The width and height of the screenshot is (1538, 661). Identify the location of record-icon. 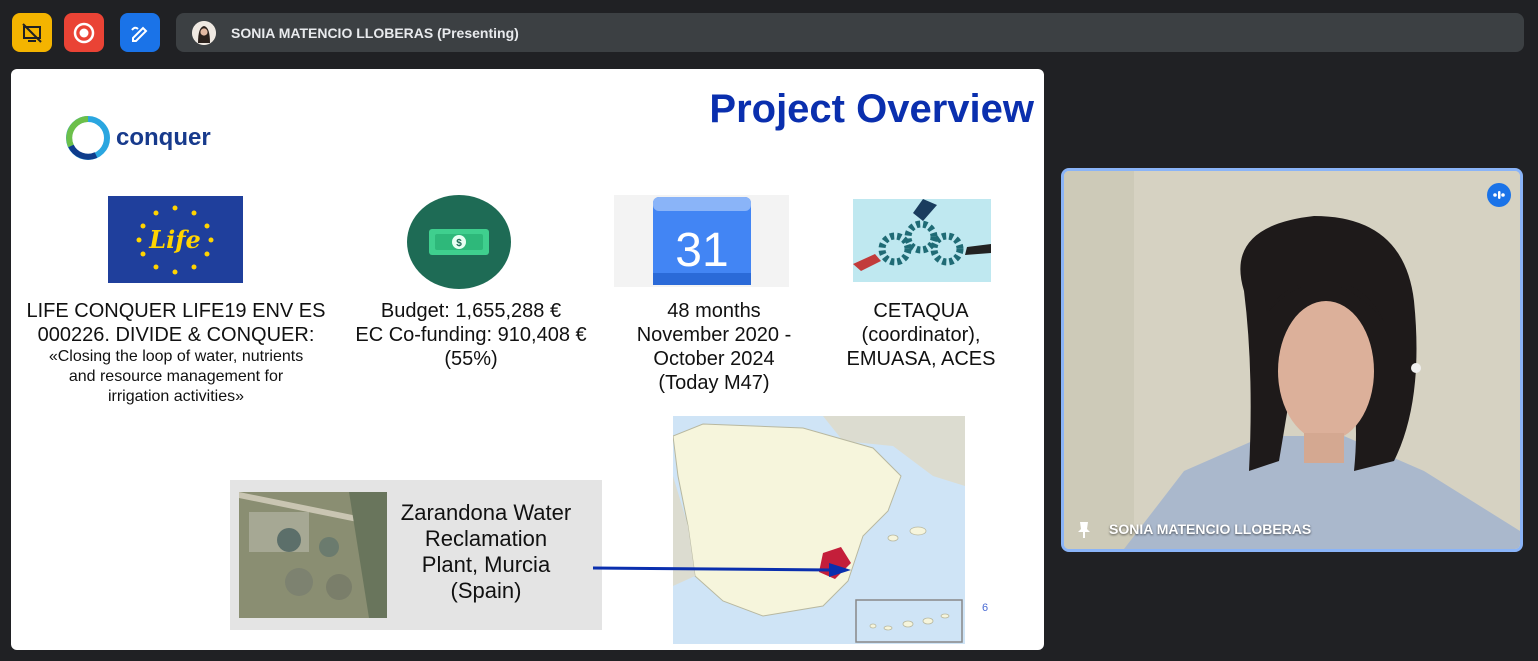
(84, 32).